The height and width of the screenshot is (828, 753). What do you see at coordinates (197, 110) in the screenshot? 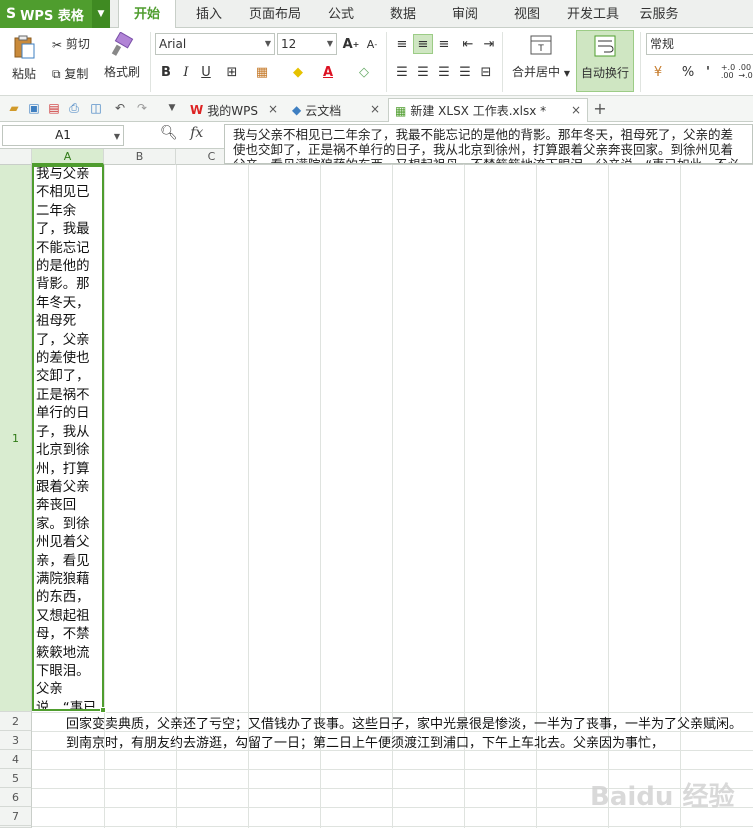
I see `wps-w-icon: W` at bounding box center [197, 110].